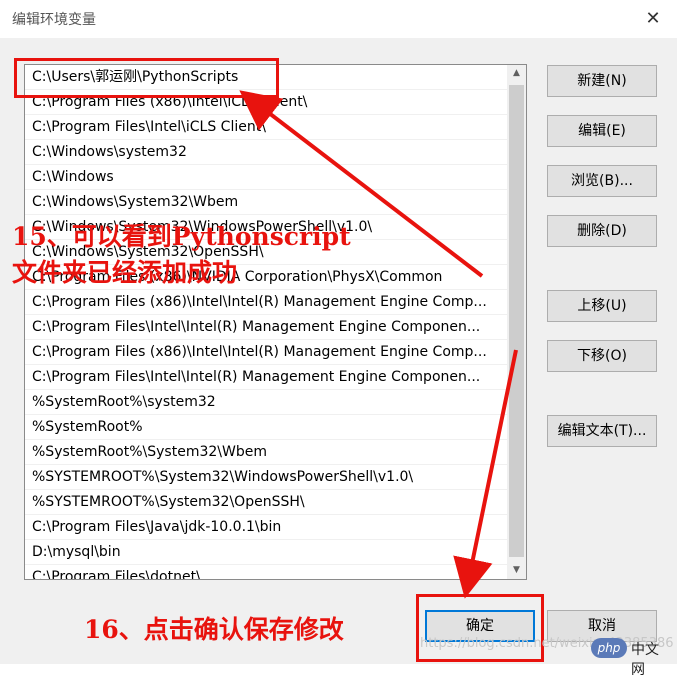 The width and height of the screenshot is (677, 679). Describe the element at coordinates (630, 658) in the screenshot. I see `site-logo: php 中文网` at that location.